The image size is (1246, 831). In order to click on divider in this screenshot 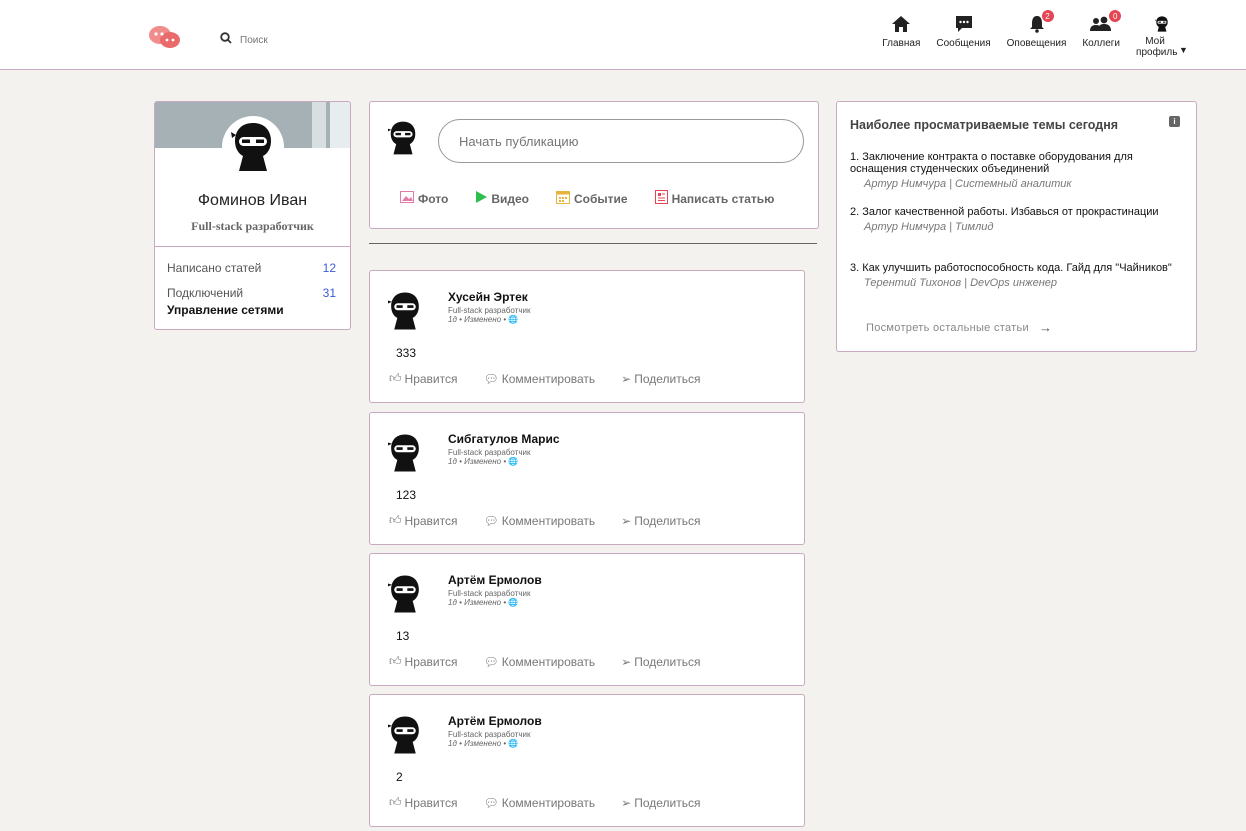, I will do `click(252, 246)`.